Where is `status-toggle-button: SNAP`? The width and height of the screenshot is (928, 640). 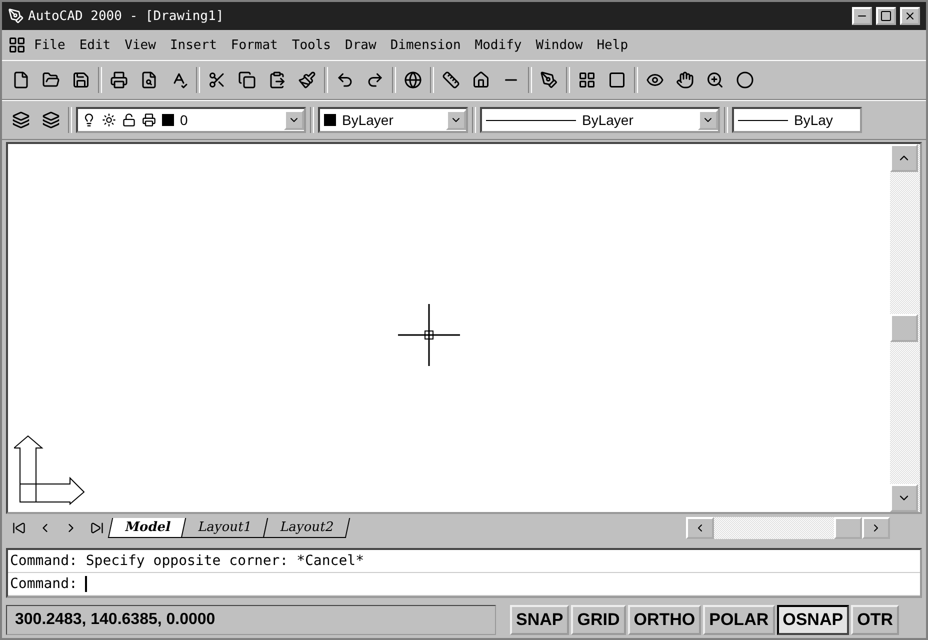
status-toggle-button: SNAP is located at coordinates (540, 620).